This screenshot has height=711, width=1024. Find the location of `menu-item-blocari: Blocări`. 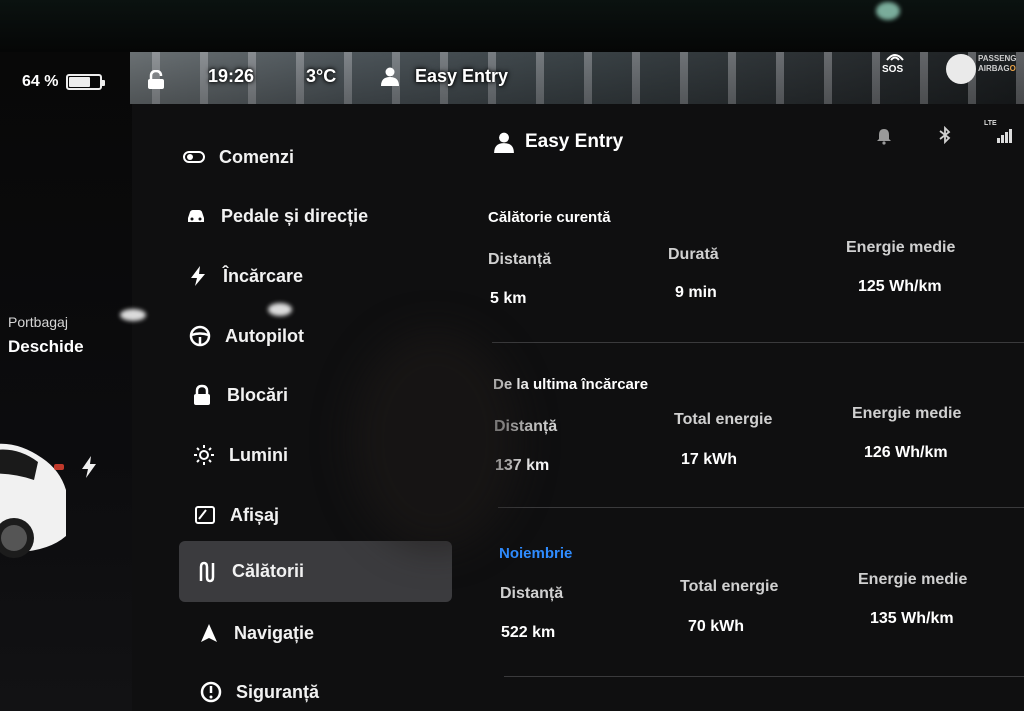

menu-item-blocari: Blocări is located at coordinates (239, 395).